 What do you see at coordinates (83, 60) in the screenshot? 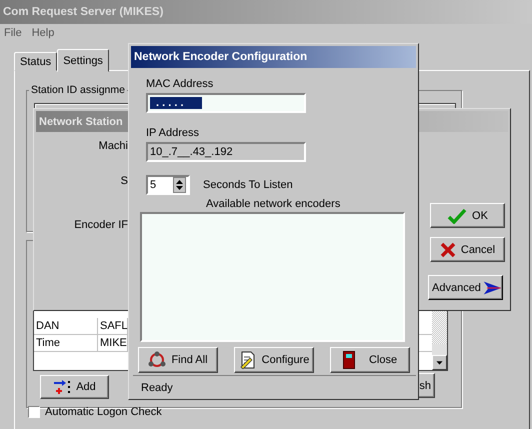
I see `tab: Settings` at bounding box center [83, 60].